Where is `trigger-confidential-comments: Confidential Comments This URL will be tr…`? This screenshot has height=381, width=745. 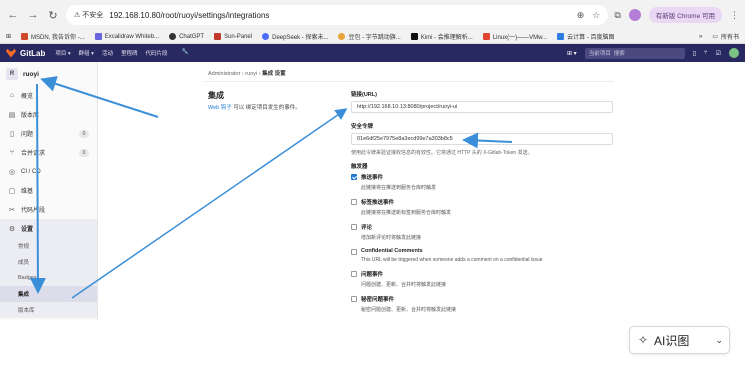 trigger-confidential-comments: Confidential Comments This URL will be tr… is located at coordinates (482, 255).